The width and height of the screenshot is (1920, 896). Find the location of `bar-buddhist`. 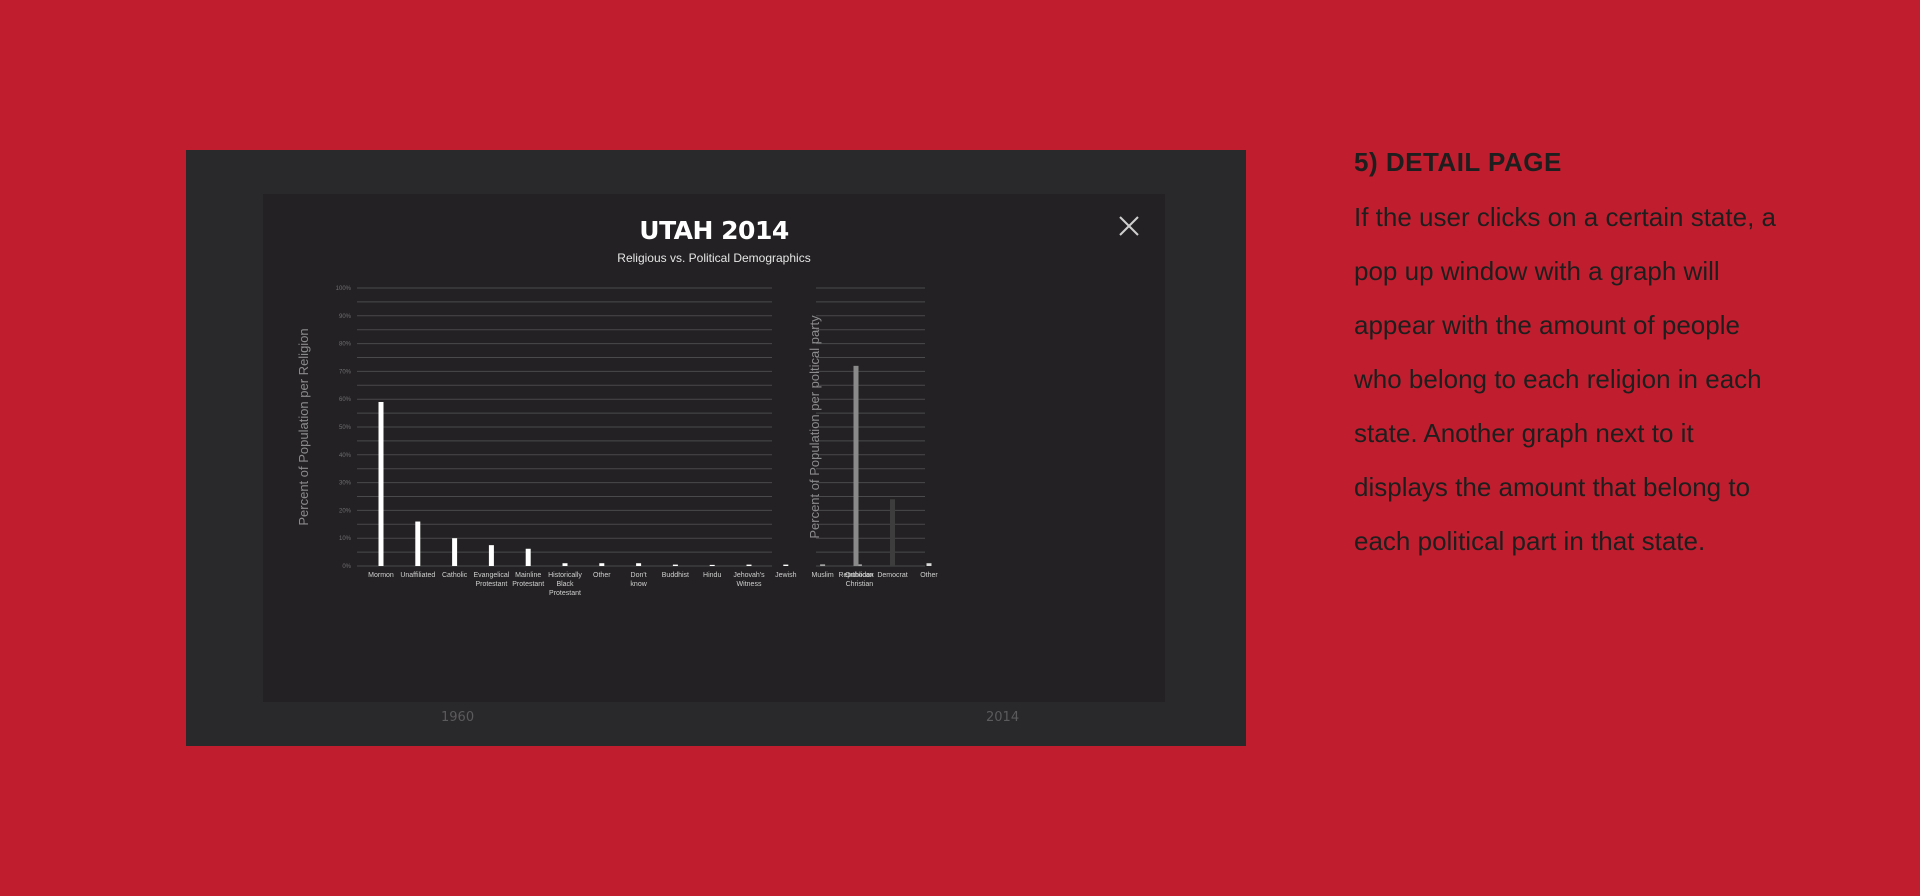

bar-buddhist is located at coordinates (675, 565).